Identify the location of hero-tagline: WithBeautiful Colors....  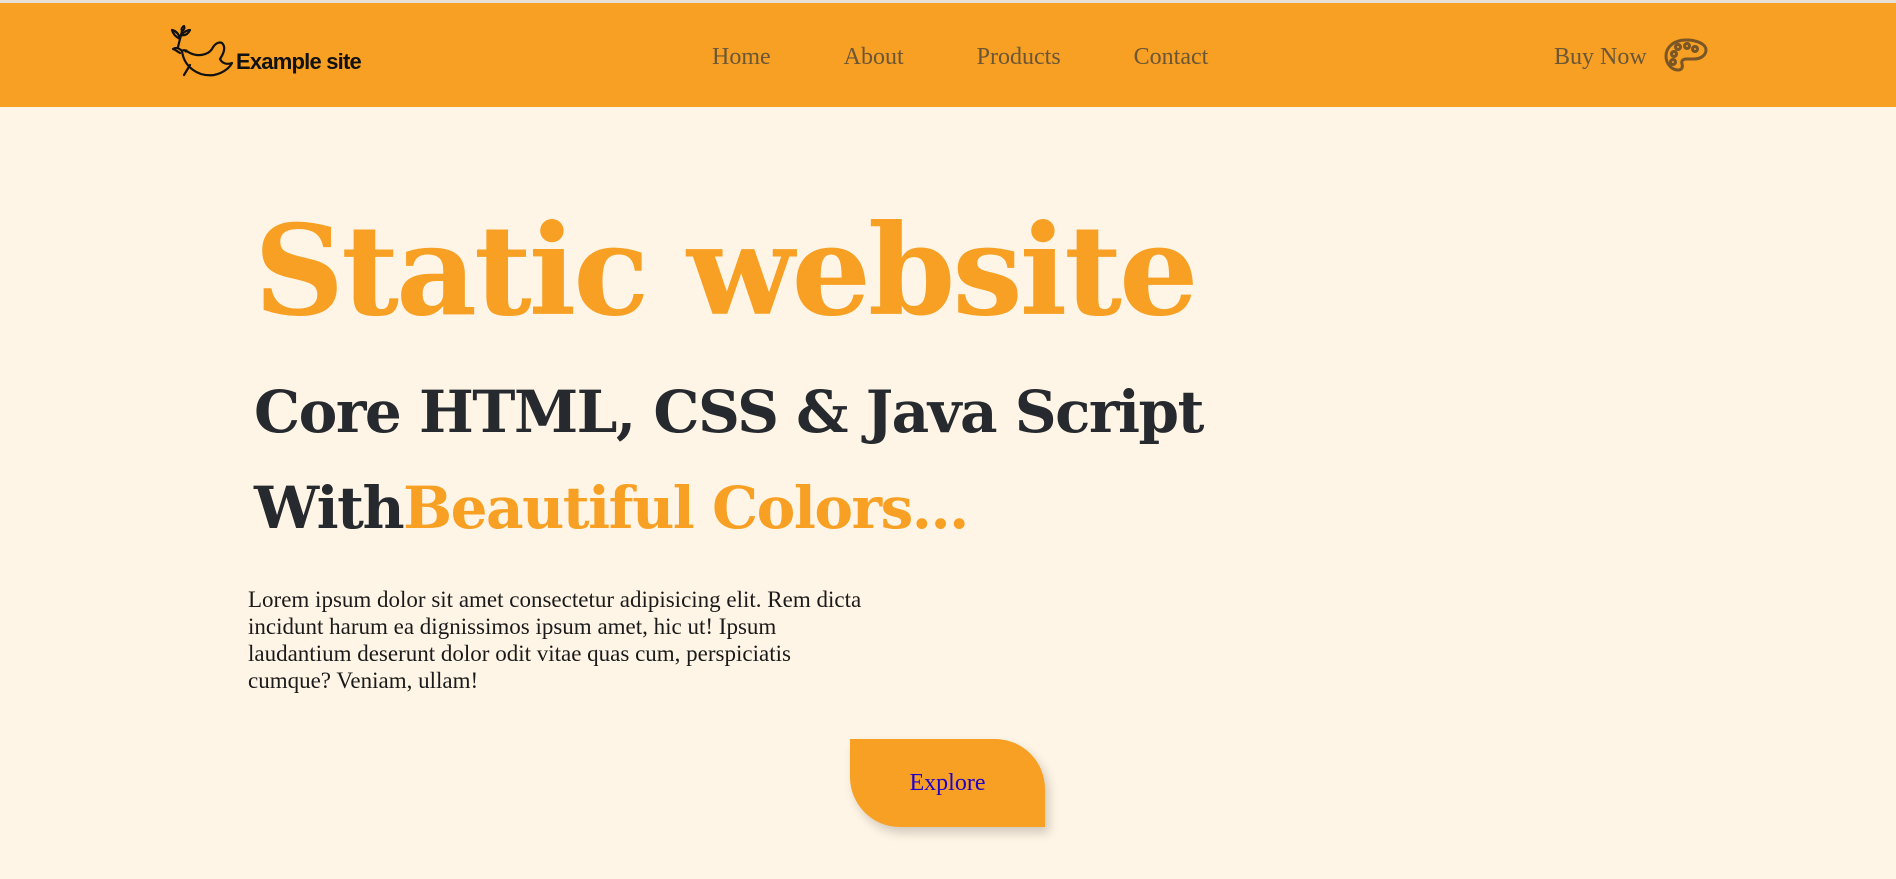
(611, 508).